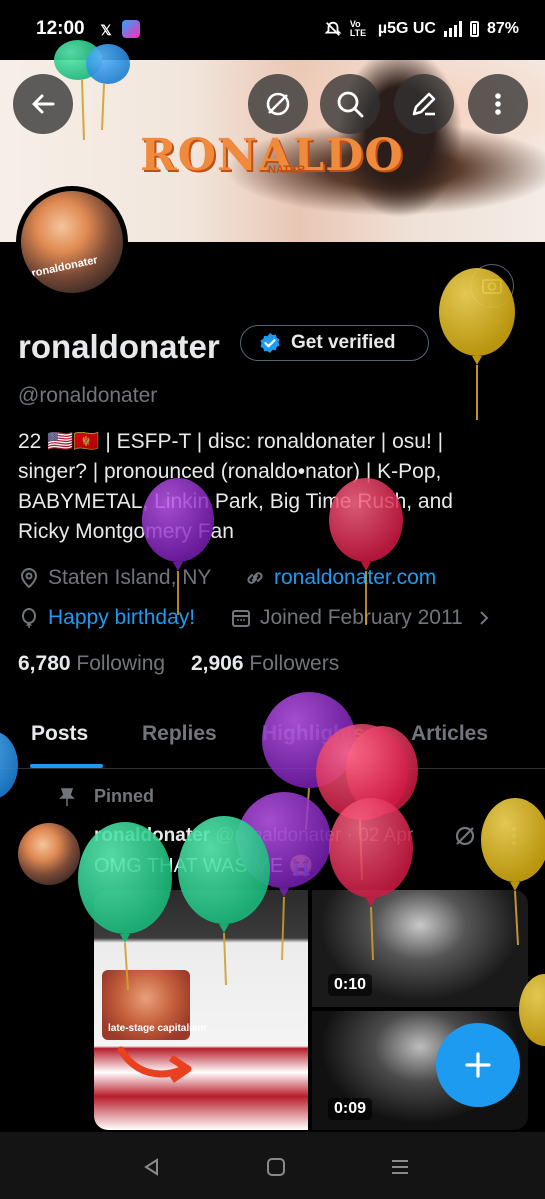 The width and height of the screenshot is (545, 1199). What do you see at coordinates (350, 985) in the screenshot?
I see `video-duration: 0:10` at bounding box center [350, 985].